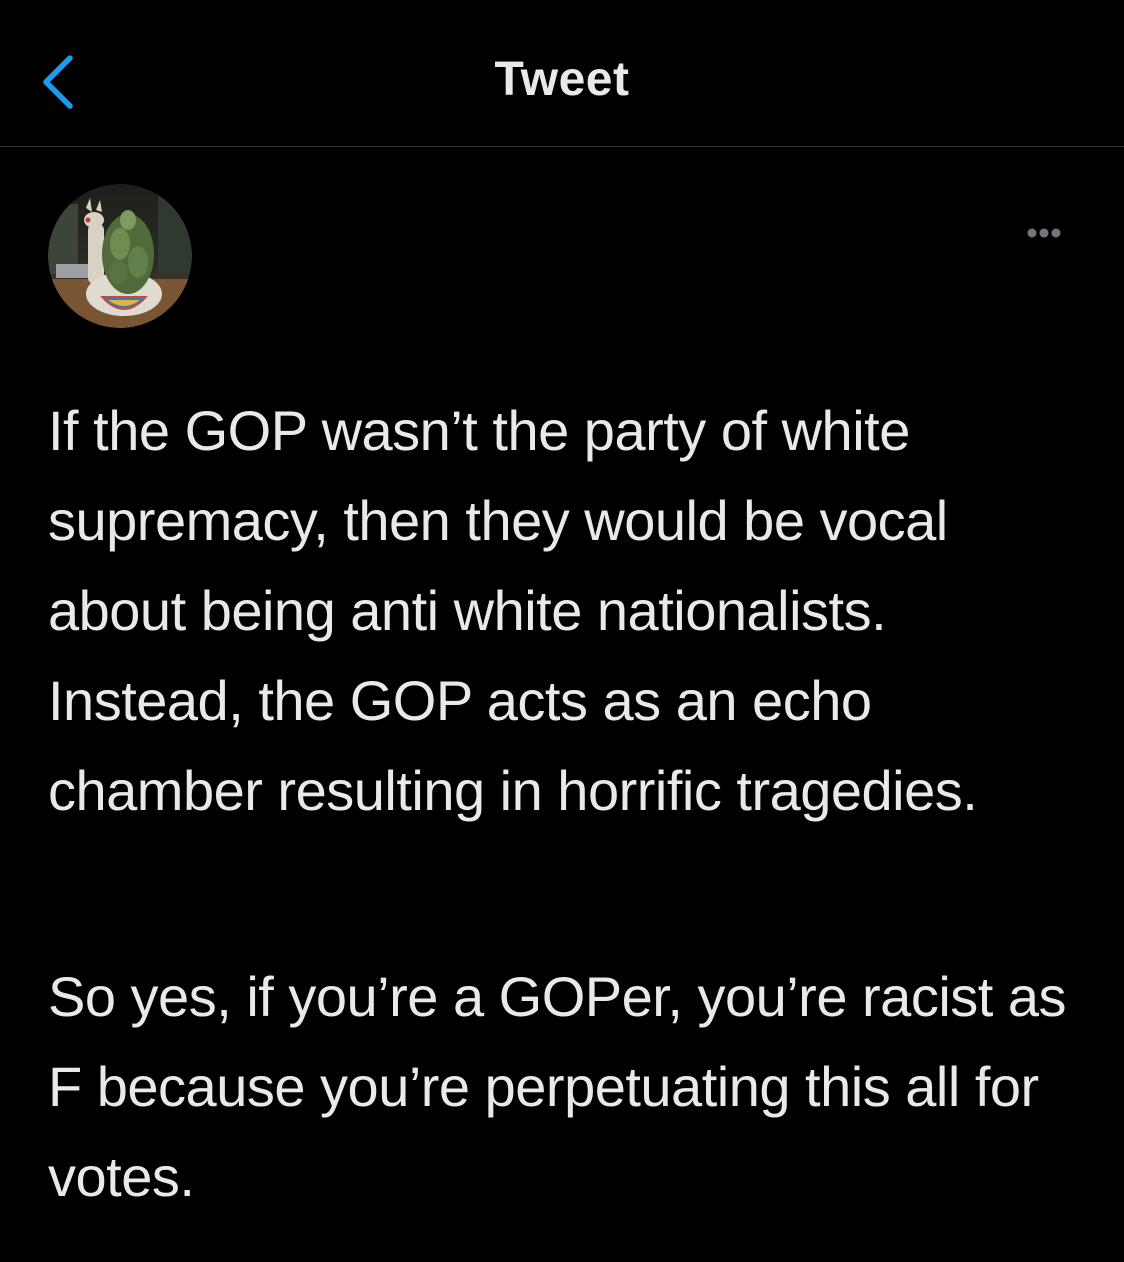 The height and width of the screenshot is (1262, 1124). I want to click on avatar, so click(120, 256).